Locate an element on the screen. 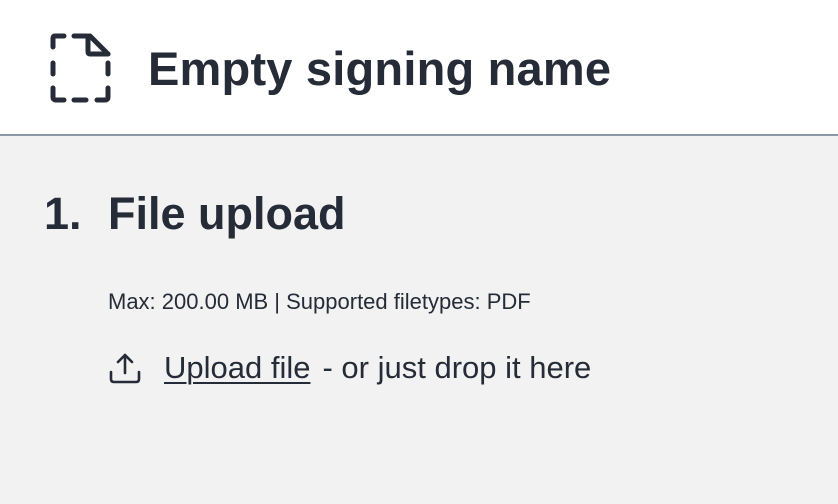  file-dashed-icon is located at coordinates (80, 68).